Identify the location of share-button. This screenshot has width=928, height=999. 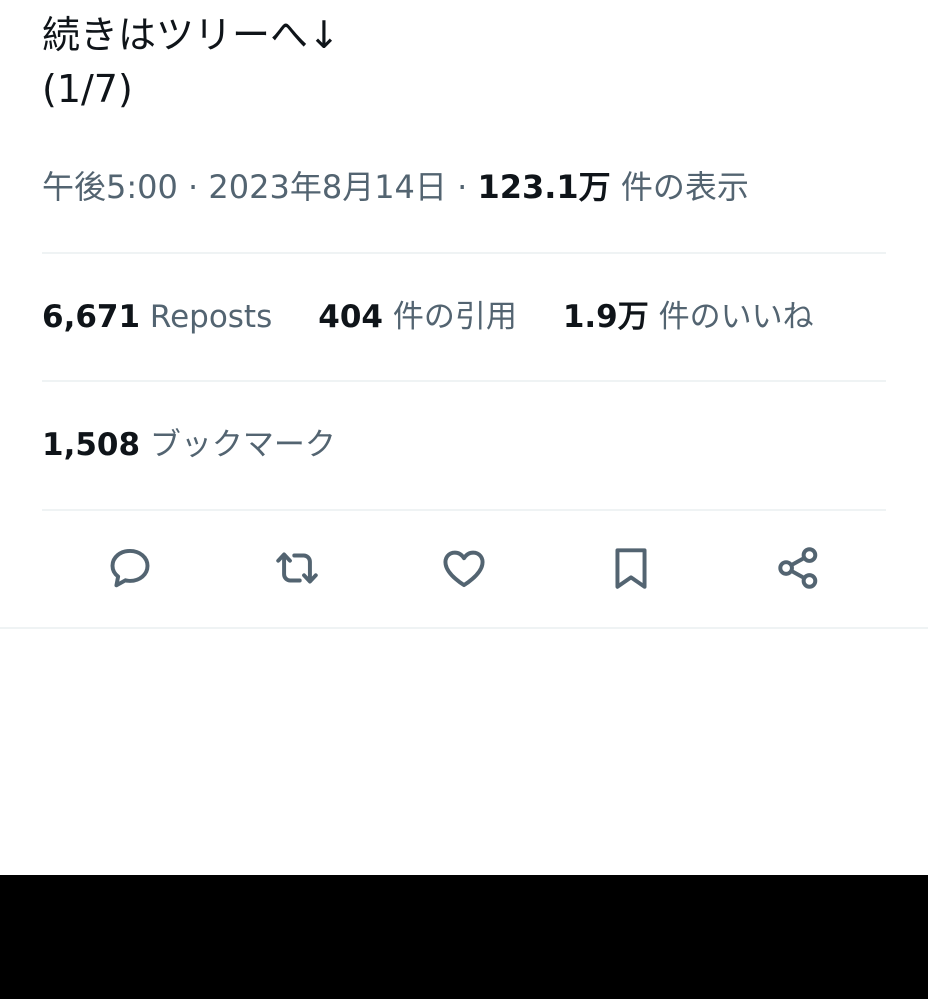
(798, 570).